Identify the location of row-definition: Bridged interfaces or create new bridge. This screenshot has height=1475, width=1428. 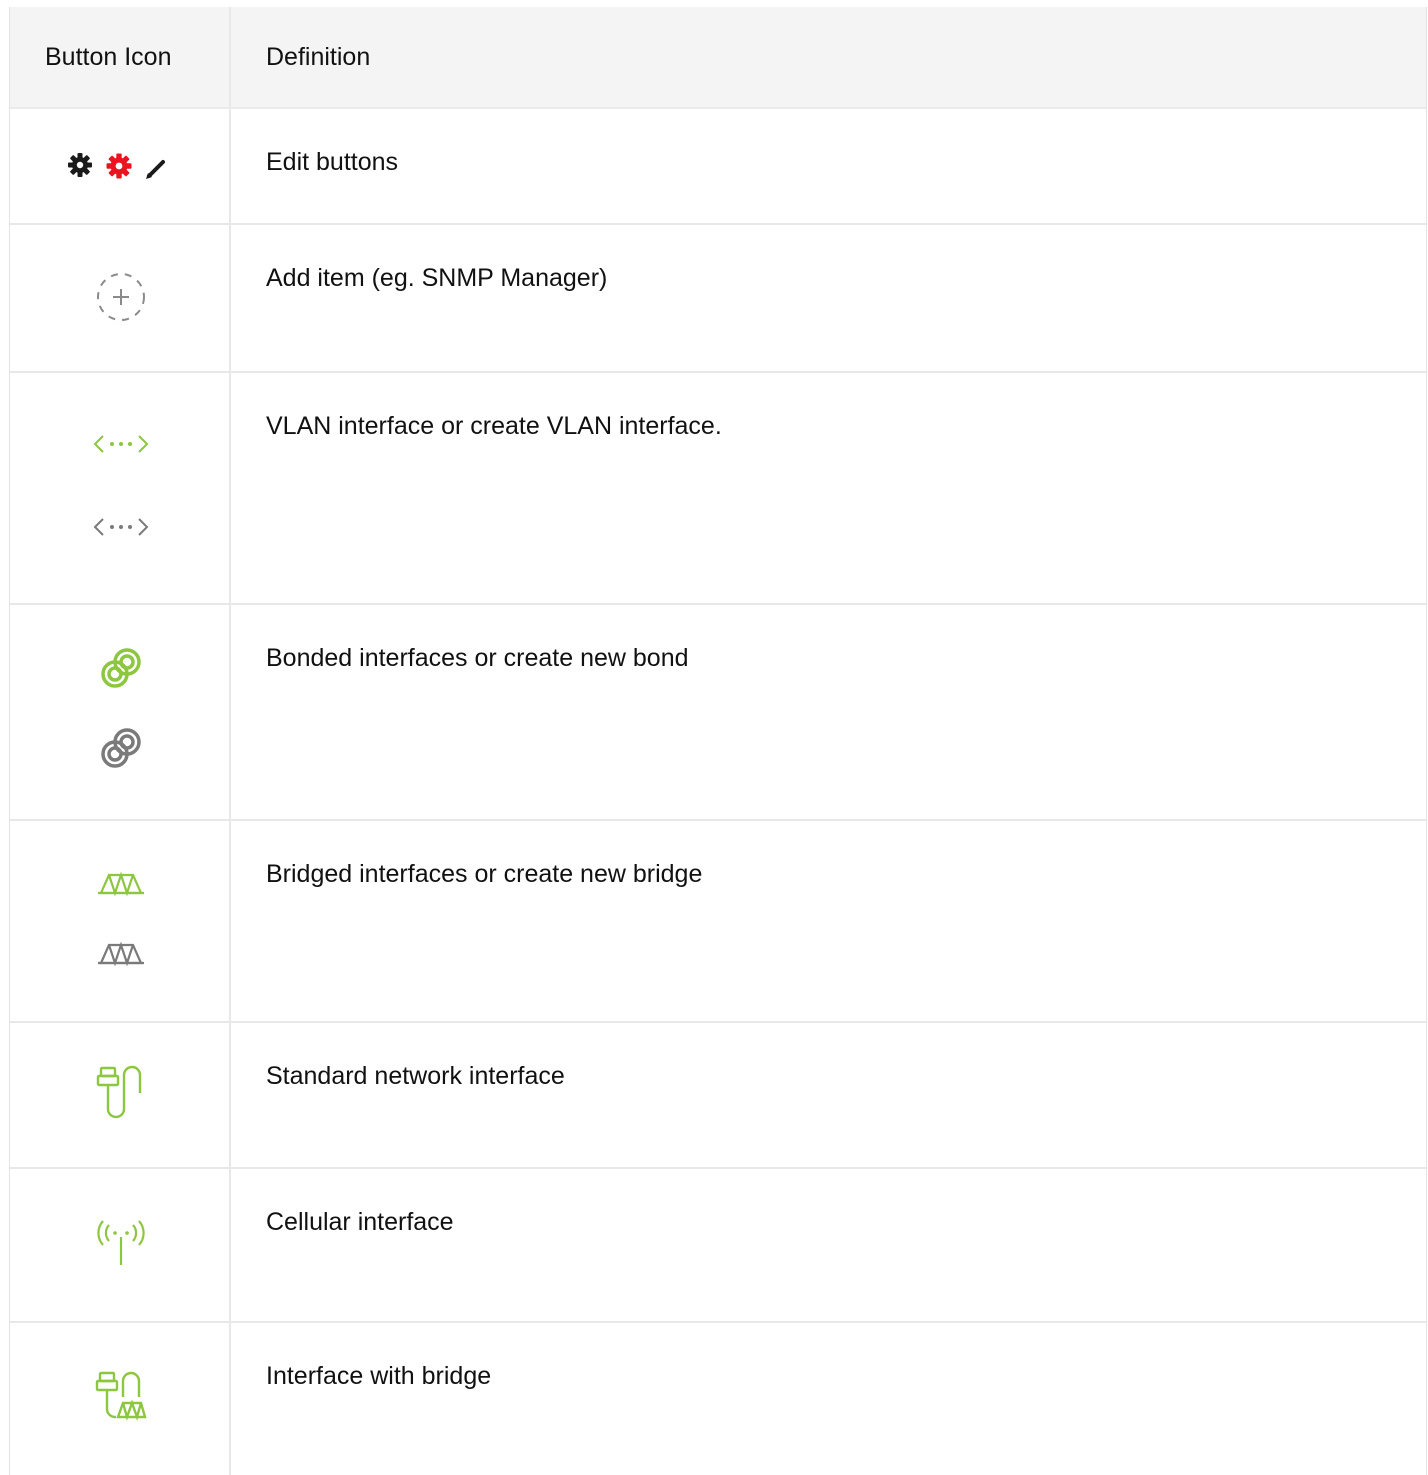
(484, 874).